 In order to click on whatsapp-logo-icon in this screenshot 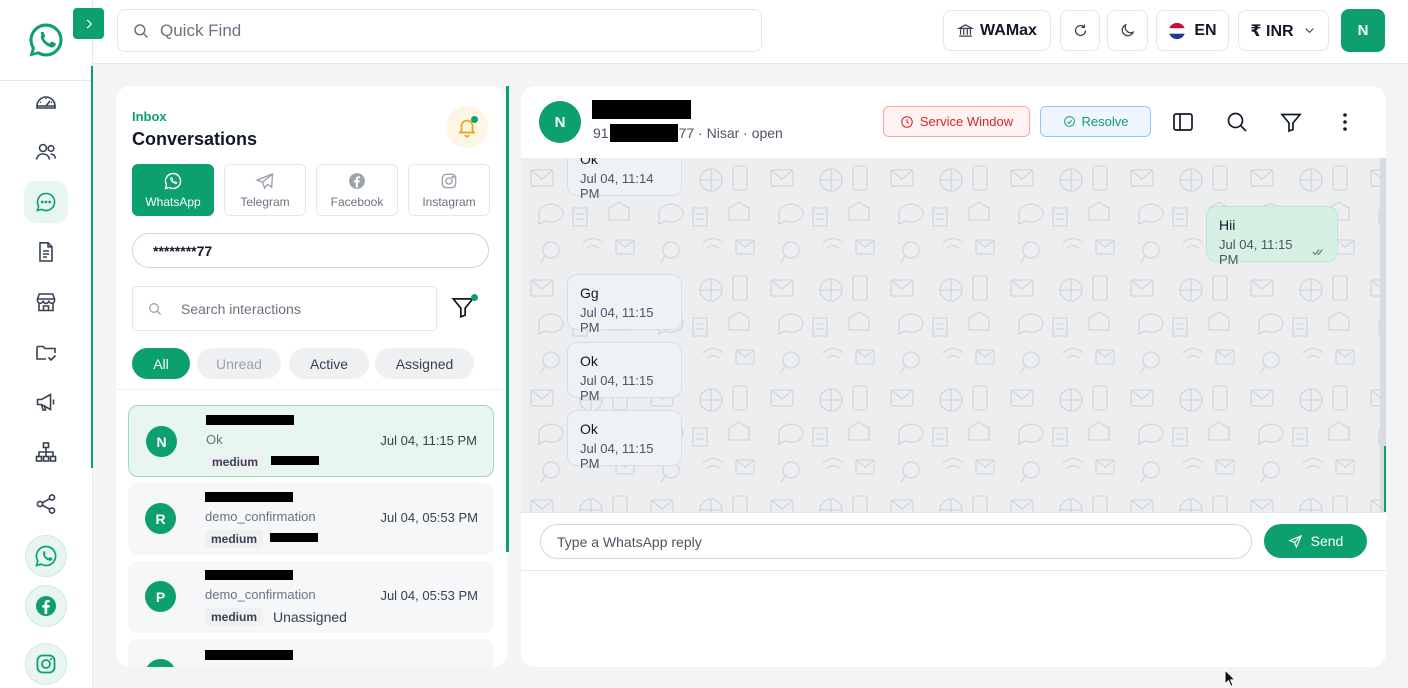, I will do `click(46, 40)`.